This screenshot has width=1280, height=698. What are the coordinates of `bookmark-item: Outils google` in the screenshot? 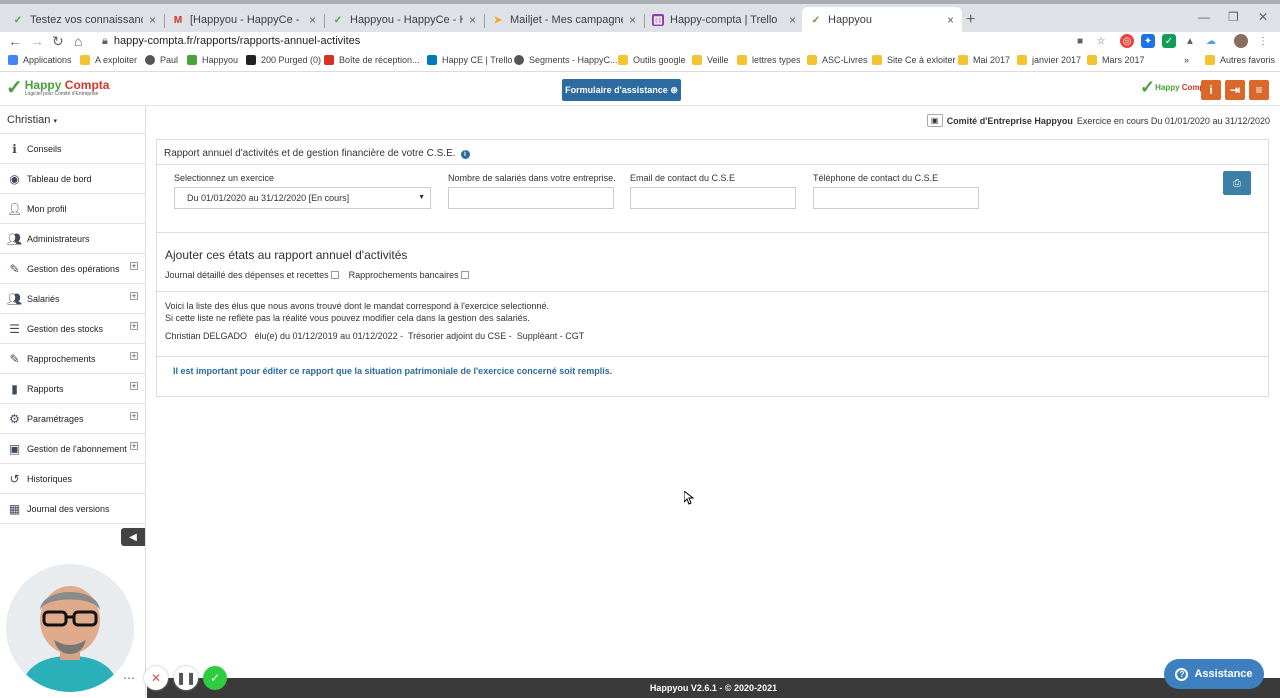 It's located at (652, 60).